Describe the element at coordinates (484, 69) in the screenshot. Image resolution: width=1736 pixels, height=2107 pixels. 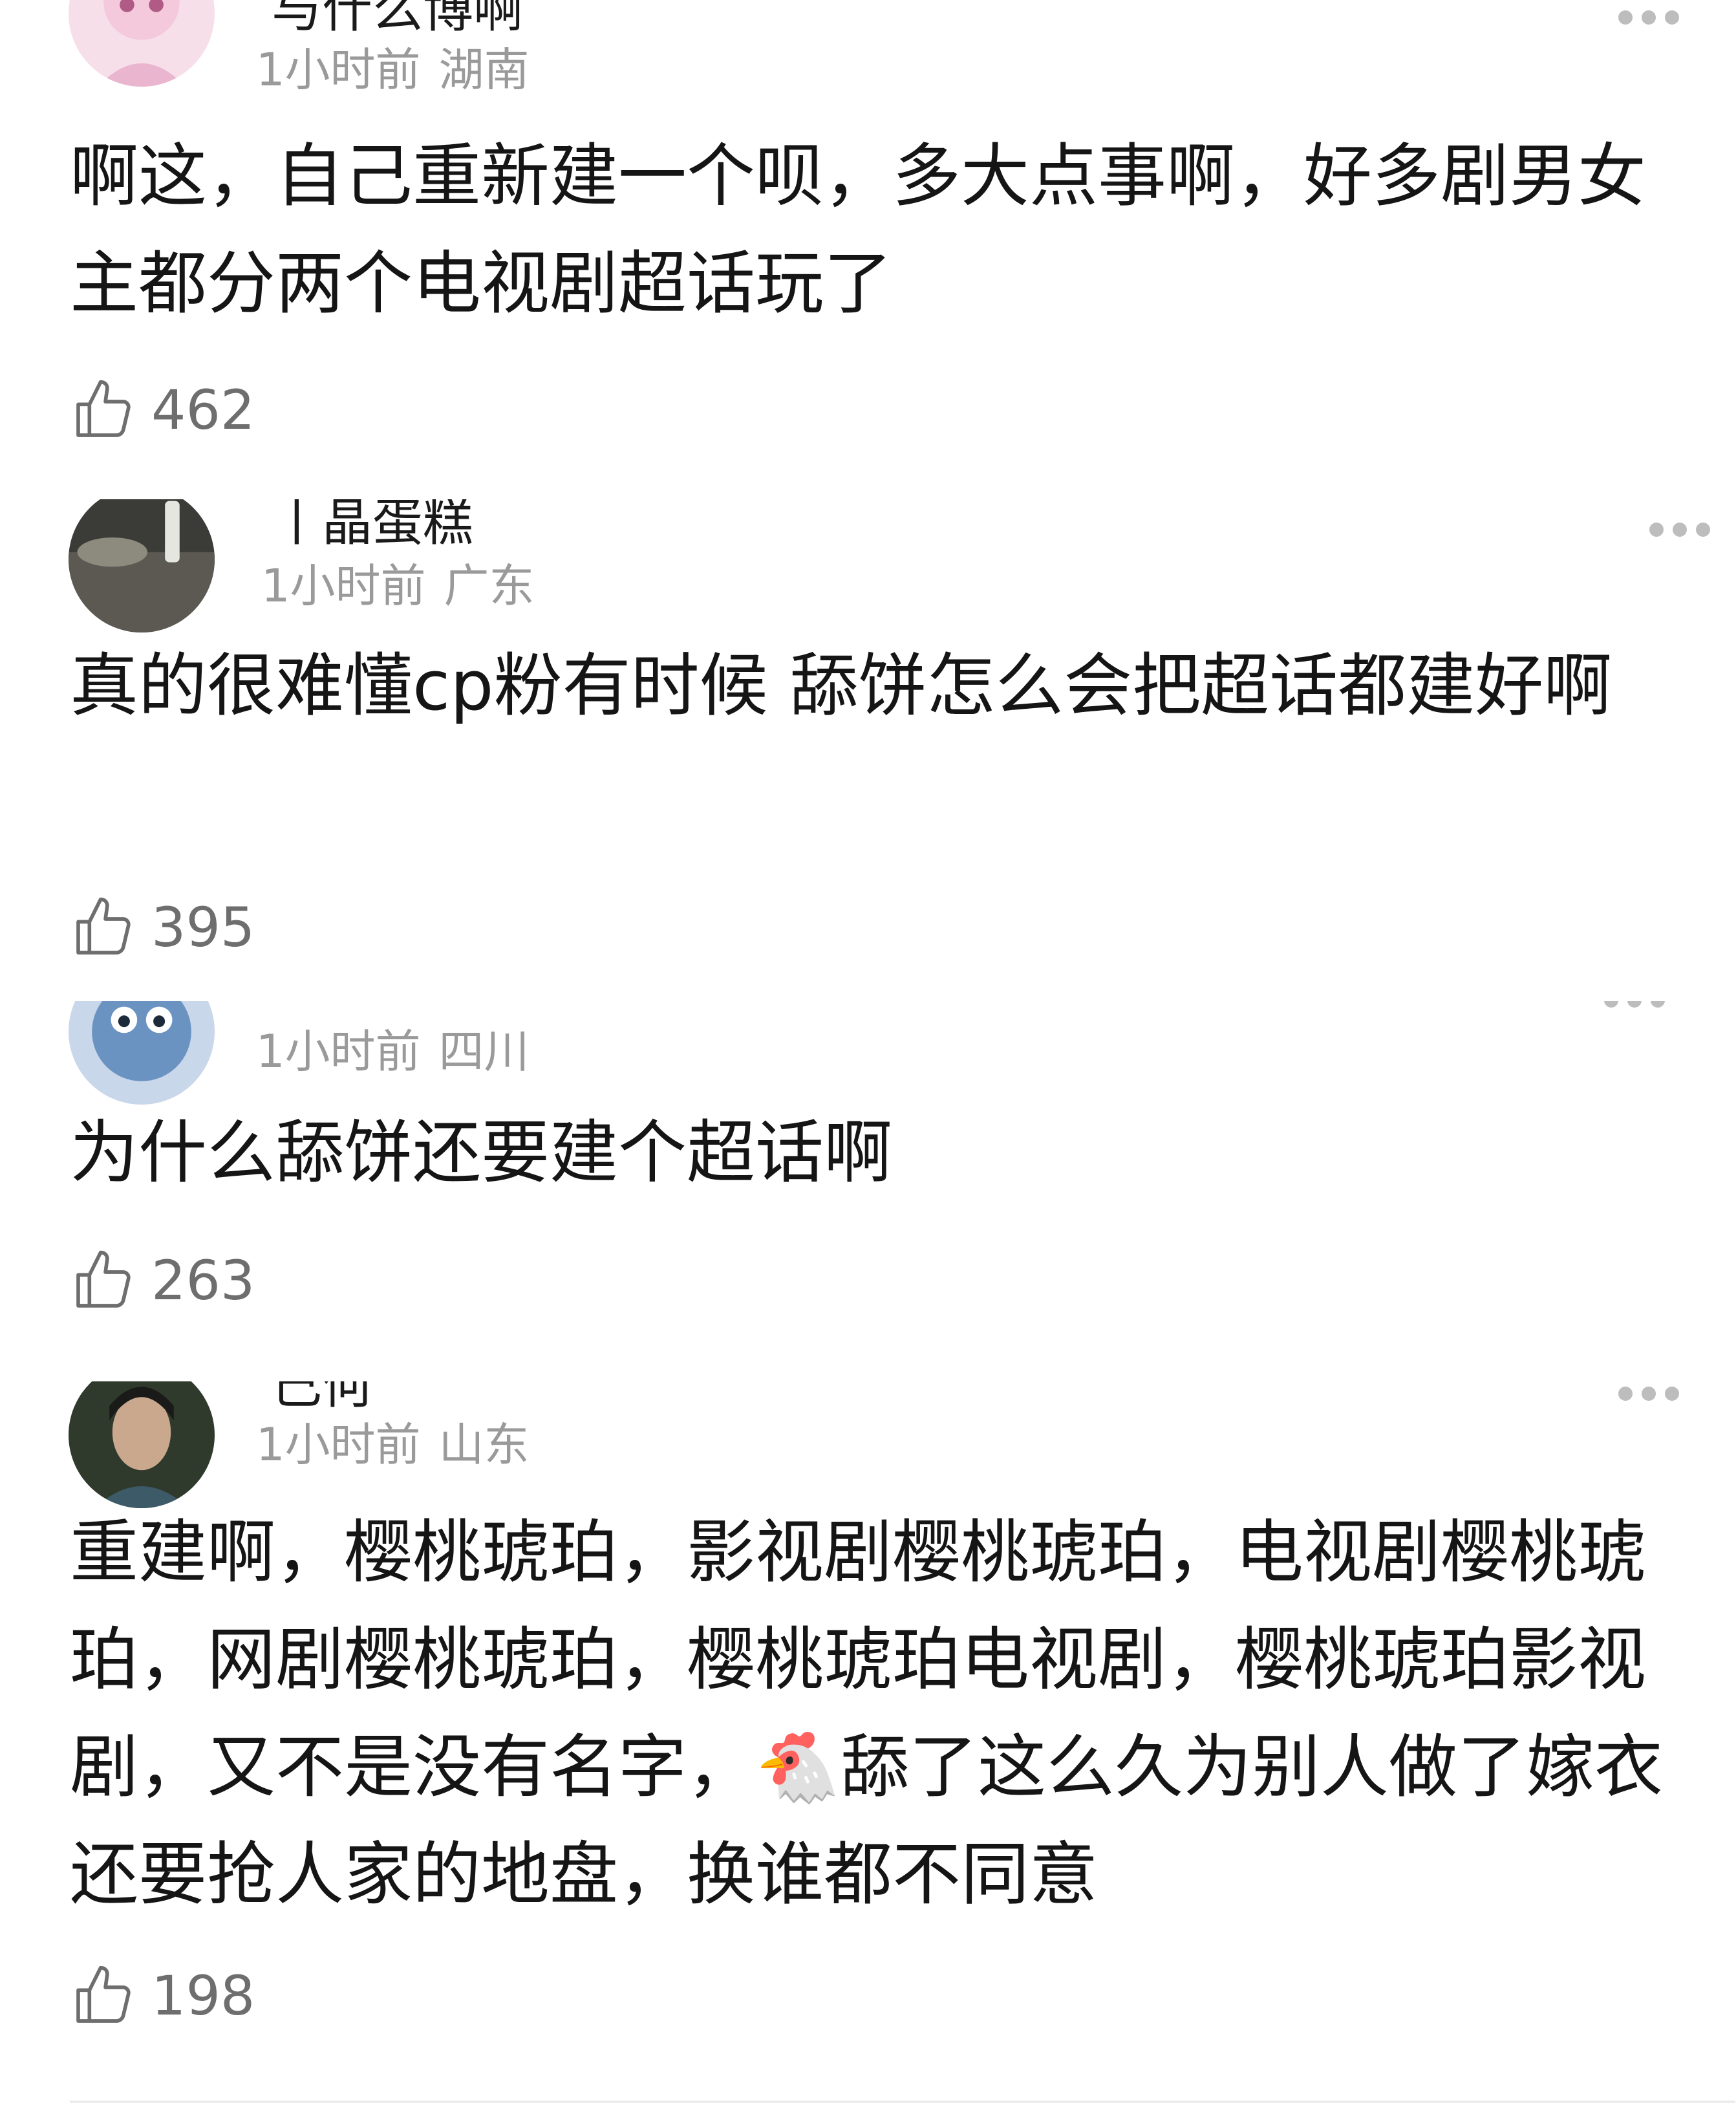
I see `comment-location: 湖南` at that location.